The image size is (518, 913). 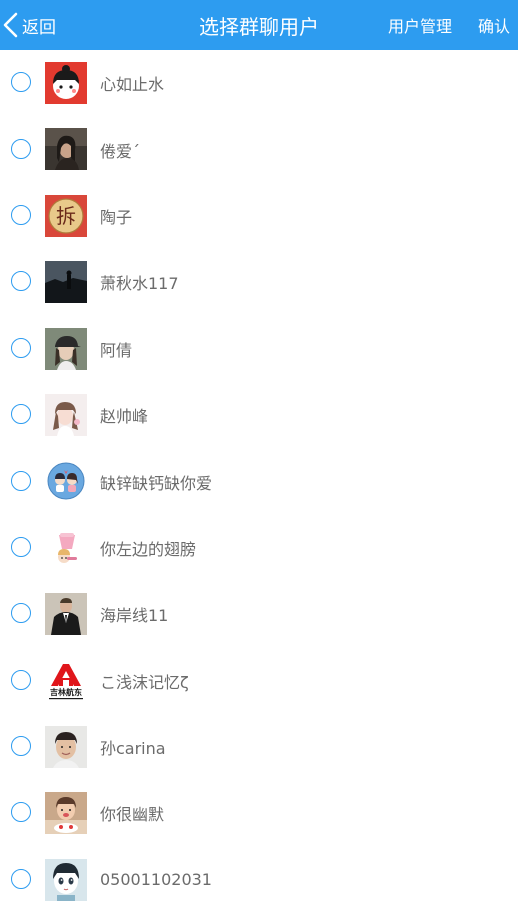 I want to click on top-bar: 返回 选择群聊用户 用户管理 确认, so click(x=259, y=25).